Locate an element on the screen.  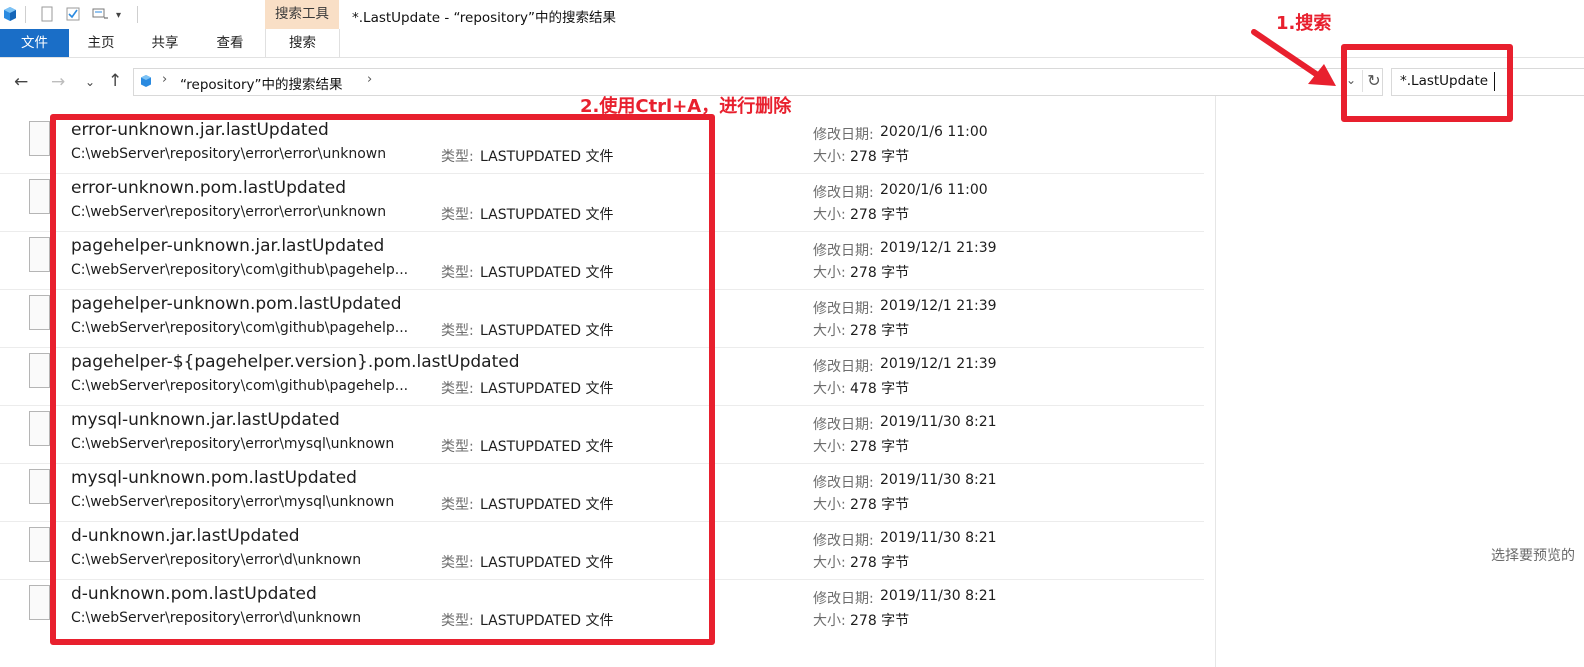
customize-icon is located at coordinates (101, 14).